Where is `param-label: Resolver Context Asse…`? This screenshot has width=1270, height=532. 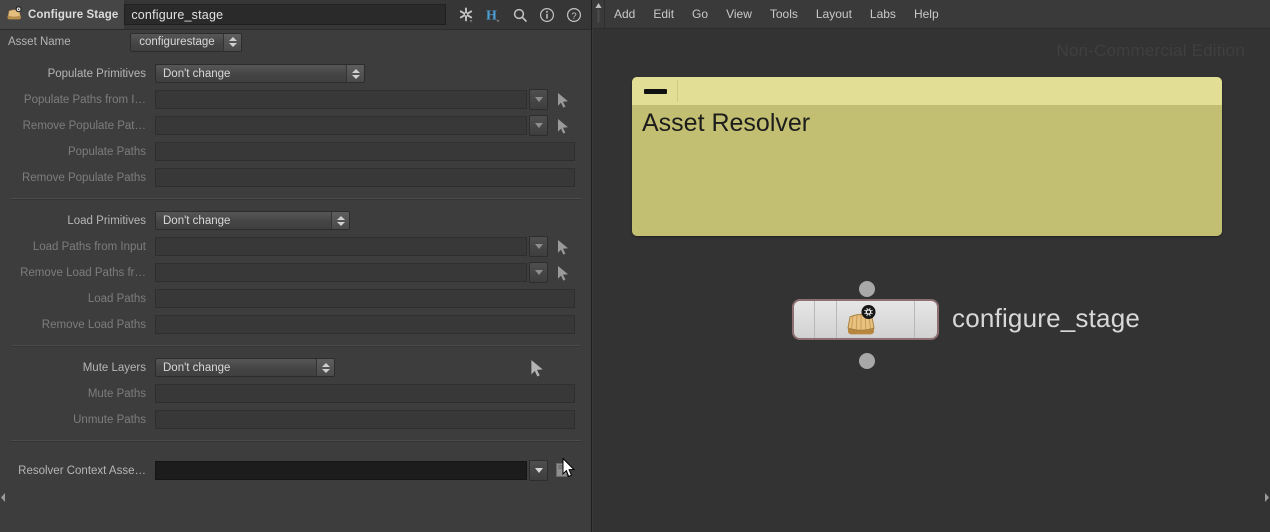
param-label: Resolver Context Asse… is located at coordinates (82, 470).